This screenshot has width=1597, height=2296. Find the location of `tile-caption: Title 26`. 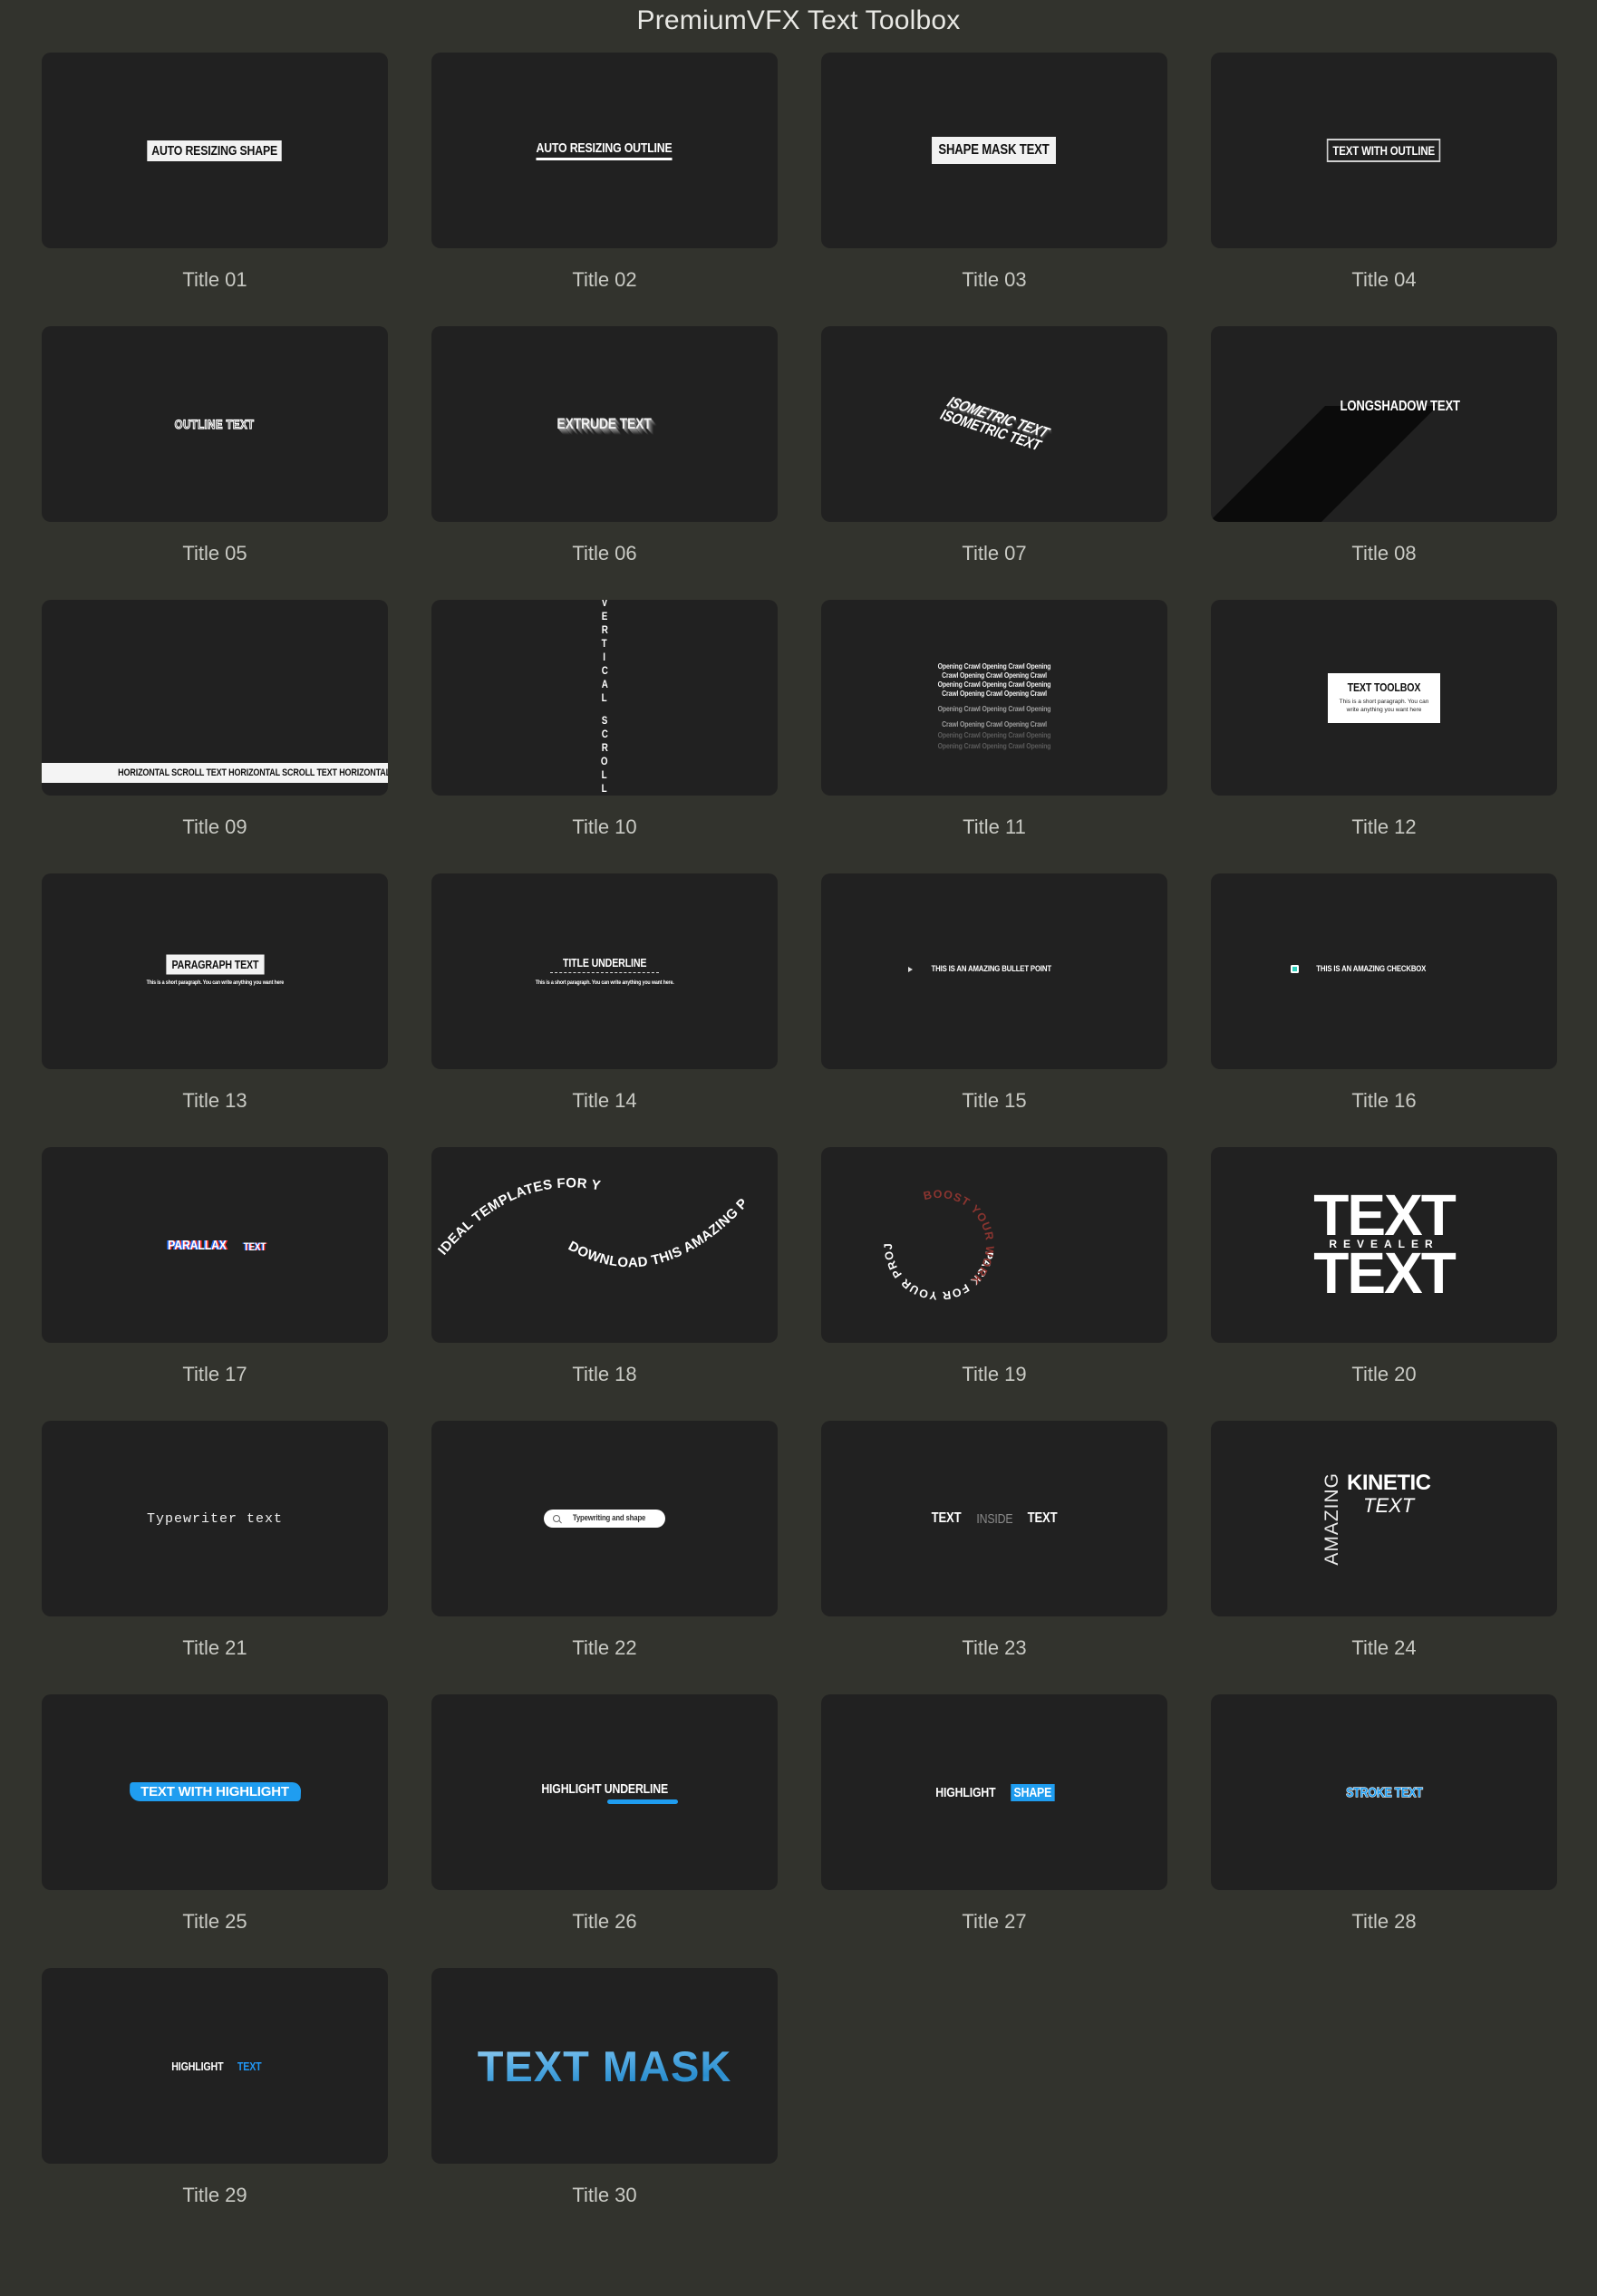

tile-caption: Title 26 is located at coordinates (605, 1922).